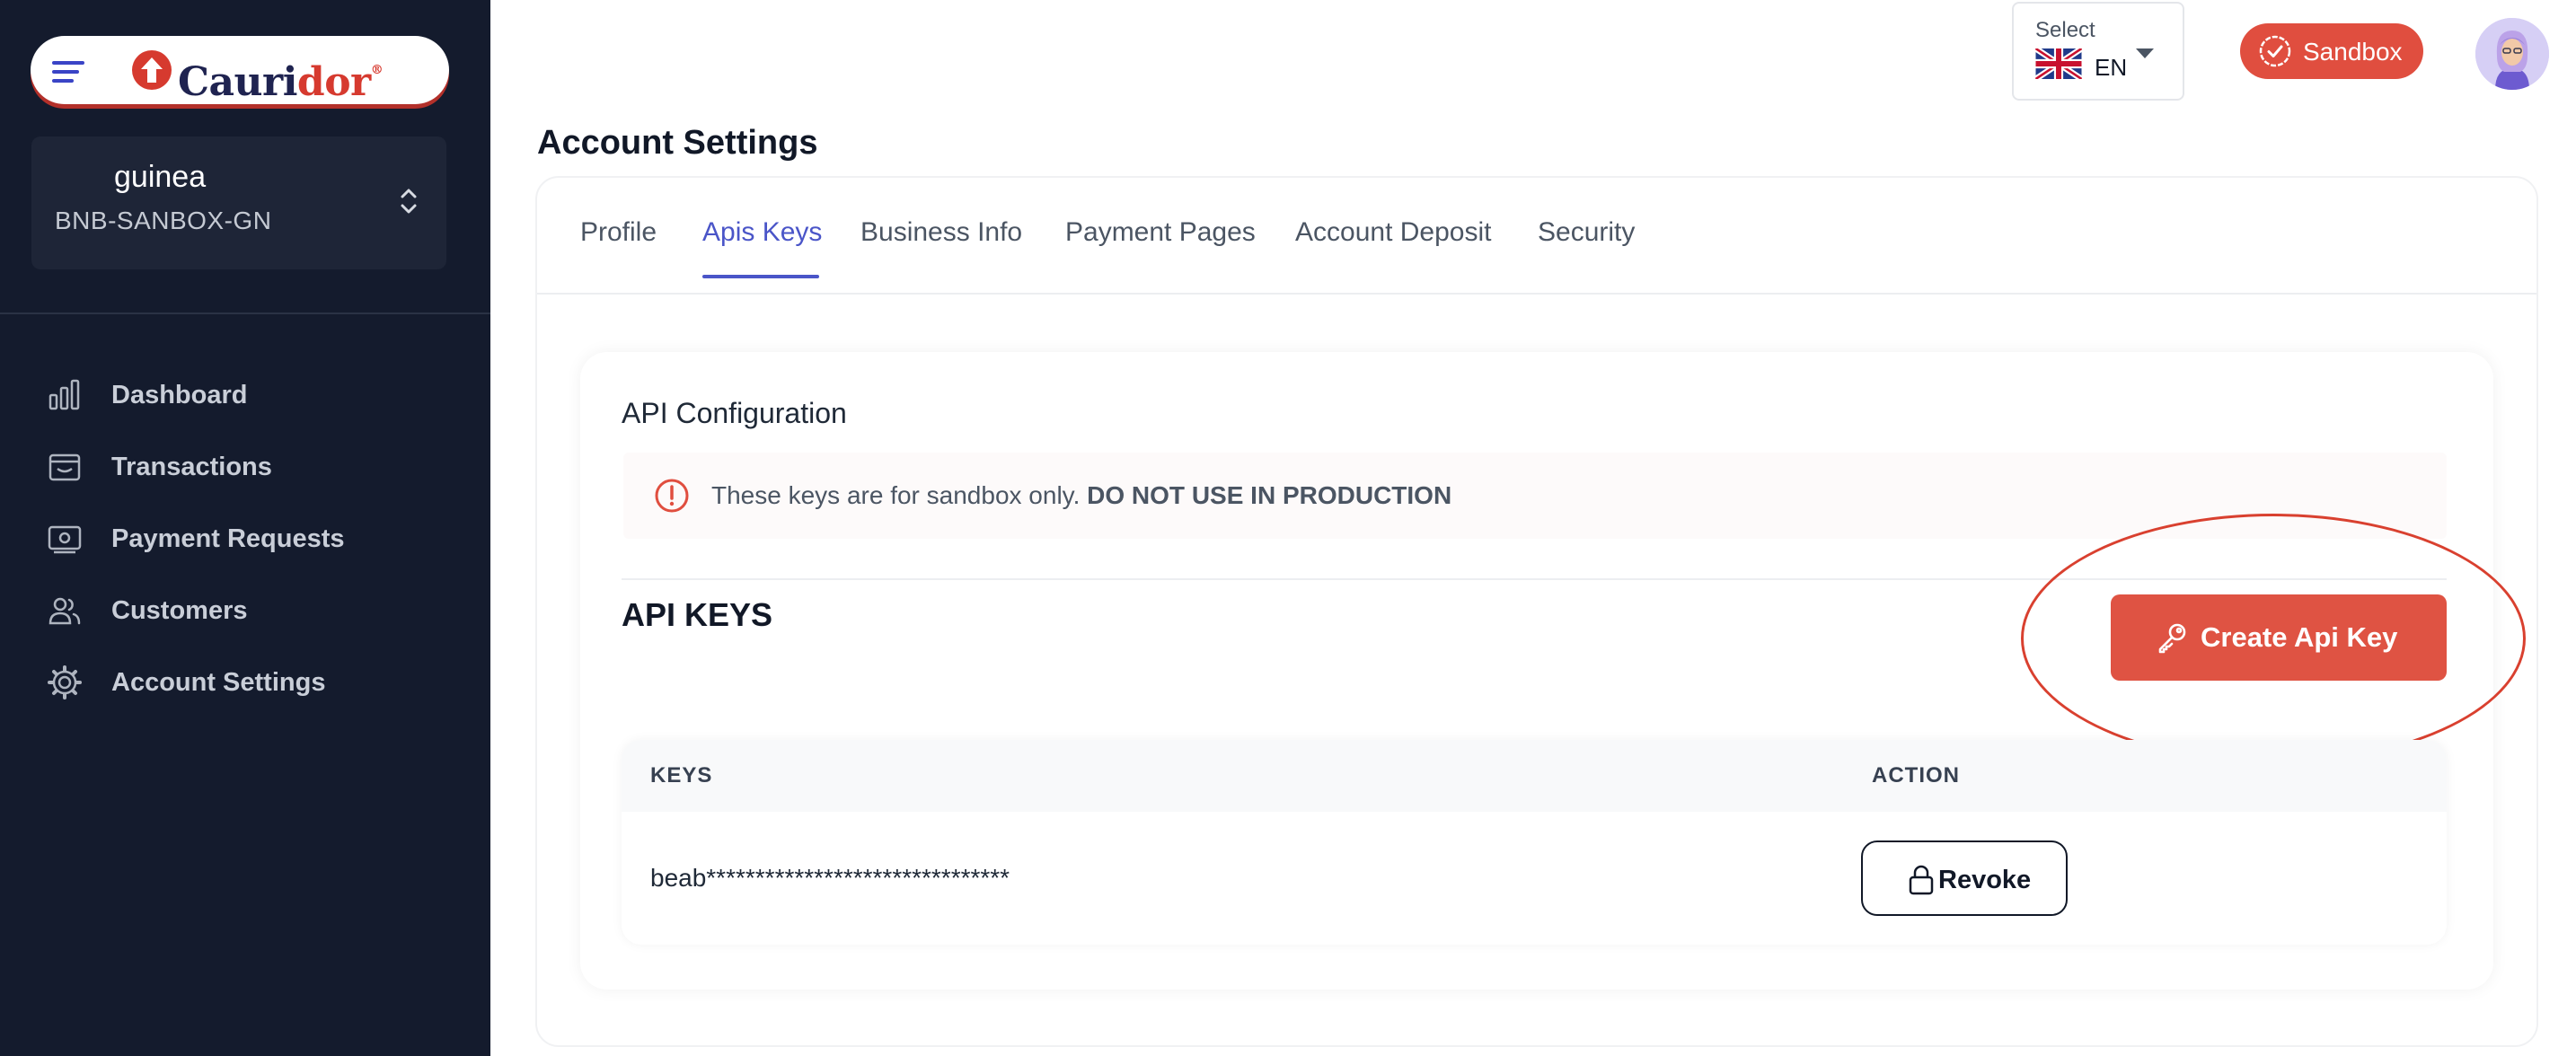 The image size is (2576, 1056). I want to click on account-name: guinea, so click(160, 177).